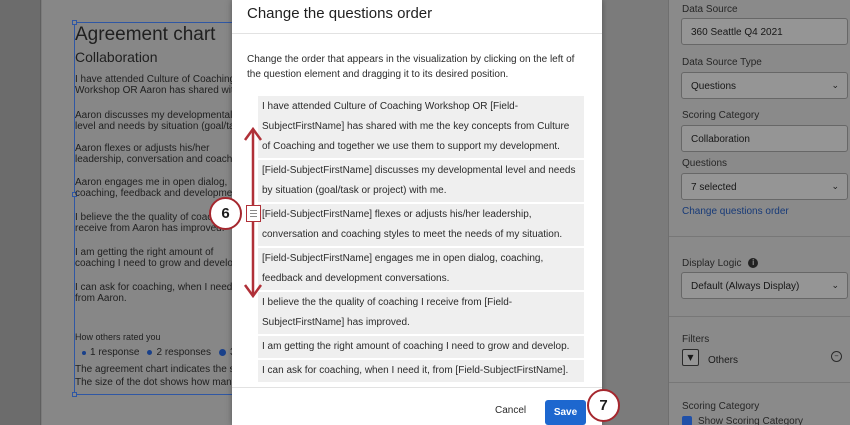 This screenshot has height=425, width=850. I want to click on questions-value: 7 selected, so click(714, 187).